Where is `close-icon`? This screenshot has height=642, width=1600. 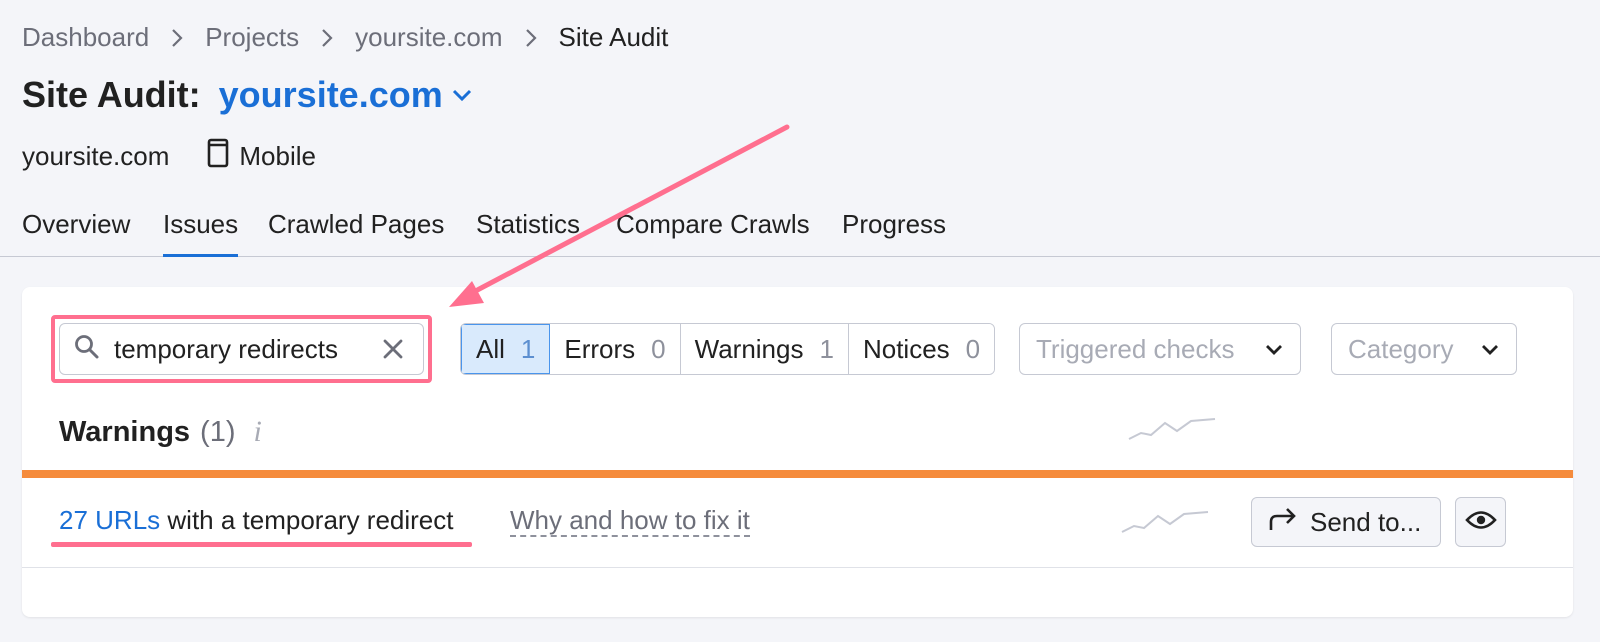
close-icon is located at coordinates (393, 349).